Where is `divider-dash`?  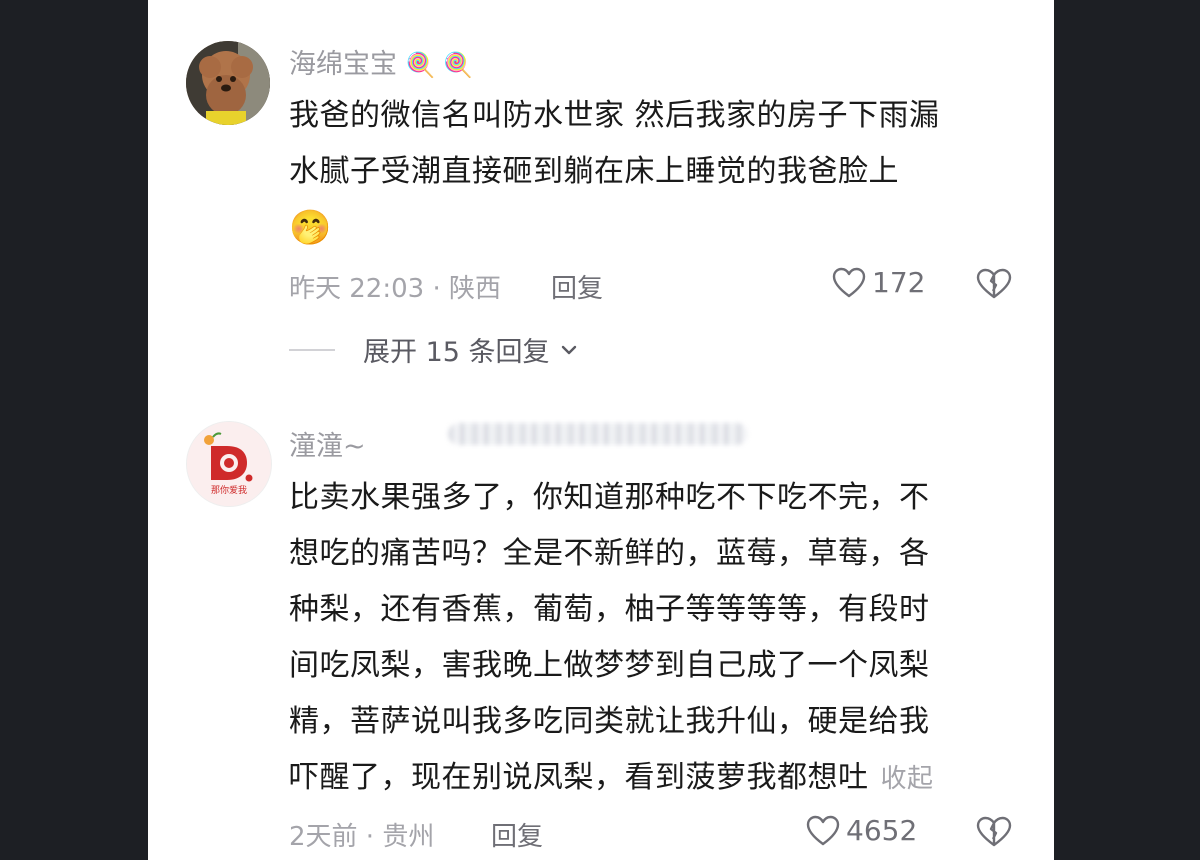 divider-dash is located at coordinates (312, 349).